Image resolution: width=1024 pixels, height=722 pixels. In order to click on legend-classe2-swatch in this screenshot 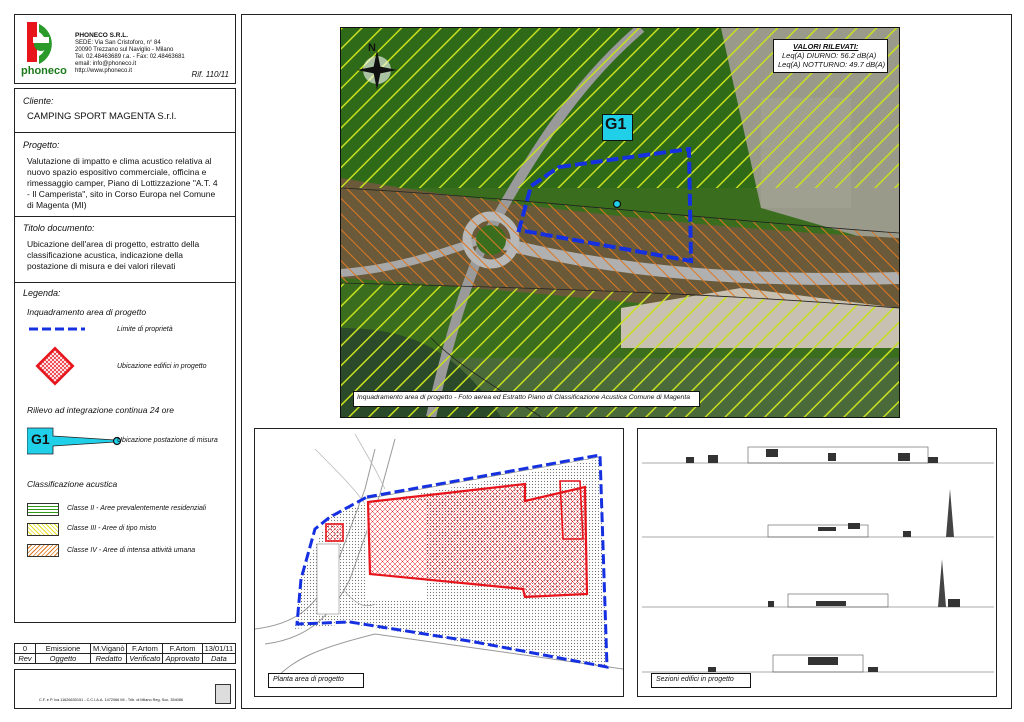, I will do `click(43, 509)`.